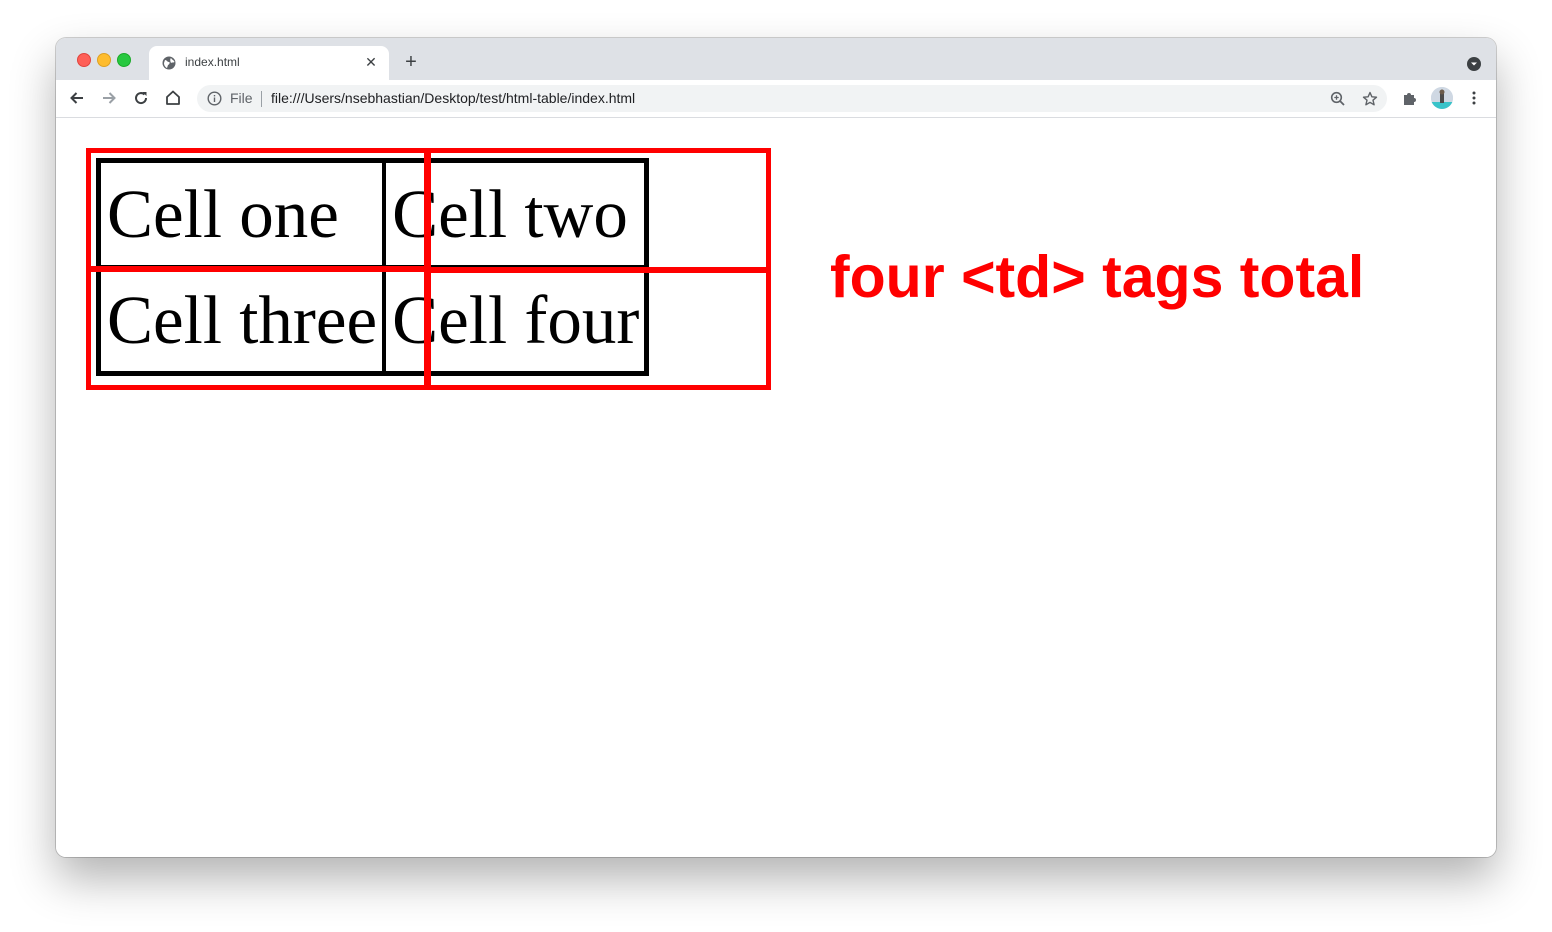 The image size is (1552, 932). Describe the element at coordinates (411, 62) in the screenshot. I see `plus-icon: +` at that location.